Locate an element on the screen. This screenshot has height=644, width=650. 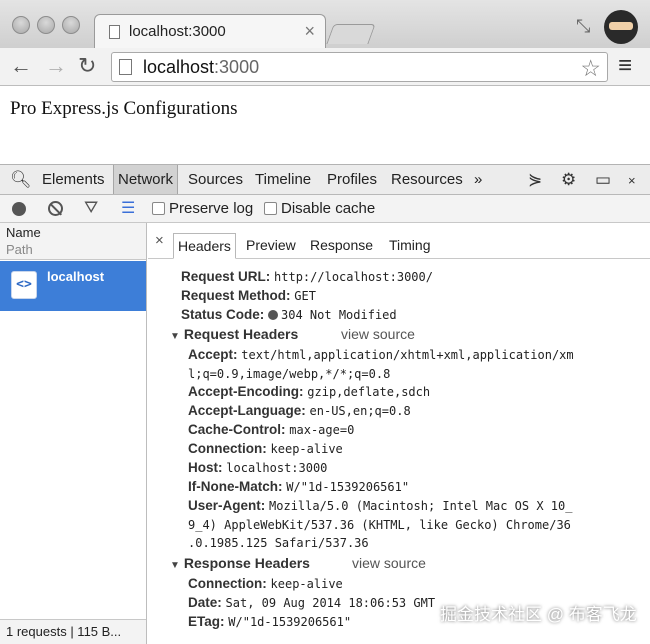
large-rows-icon: ☰ is located at coordinates (128, 208).